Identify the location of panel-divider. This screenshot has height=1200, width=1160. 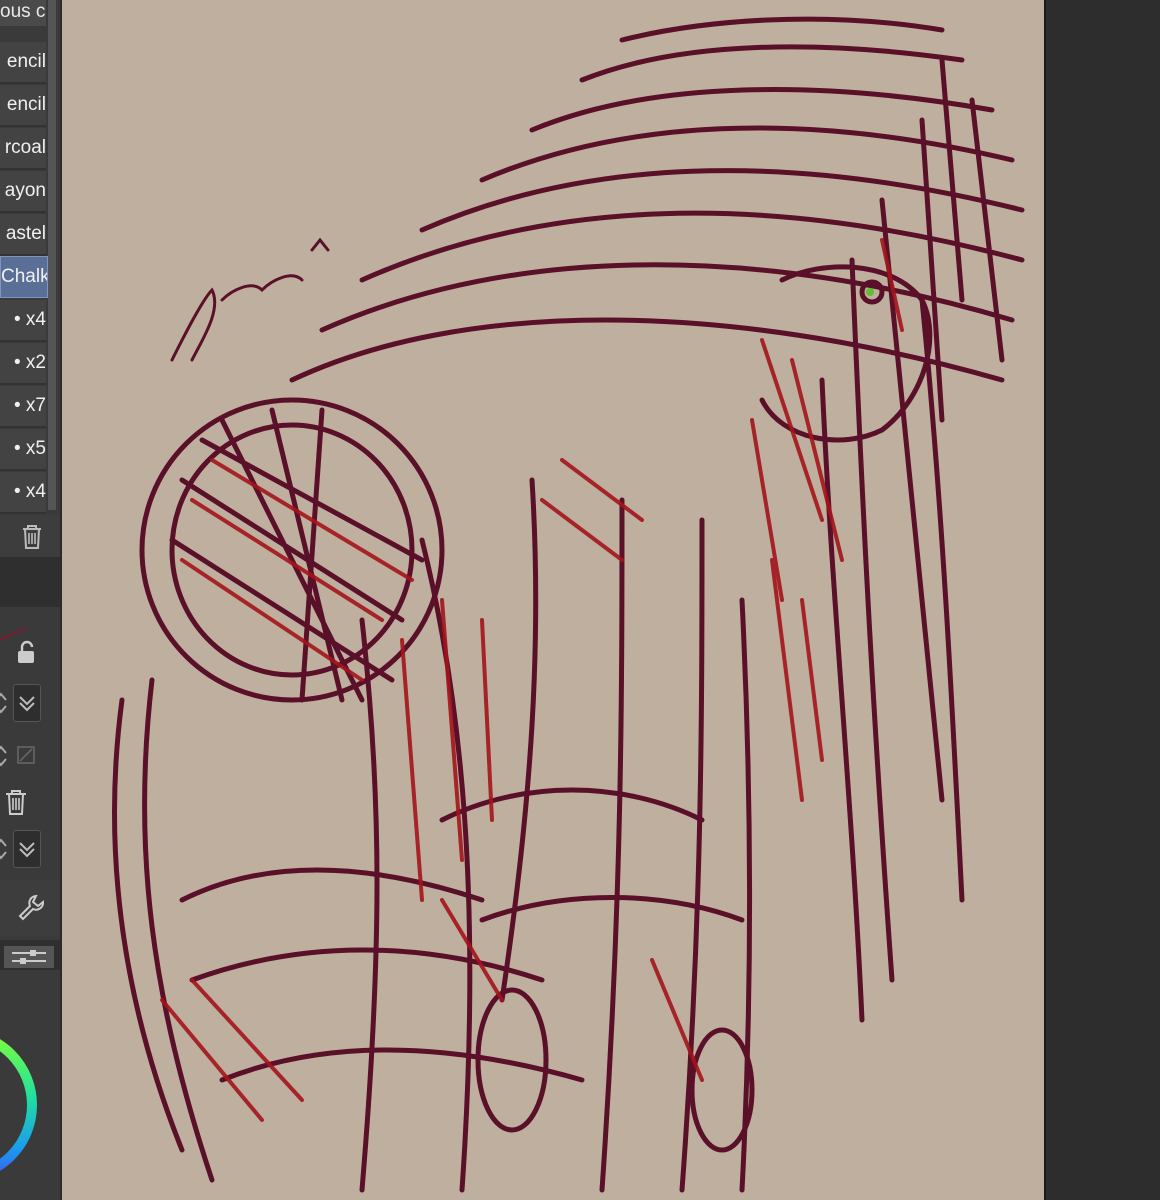
(1045, 600).